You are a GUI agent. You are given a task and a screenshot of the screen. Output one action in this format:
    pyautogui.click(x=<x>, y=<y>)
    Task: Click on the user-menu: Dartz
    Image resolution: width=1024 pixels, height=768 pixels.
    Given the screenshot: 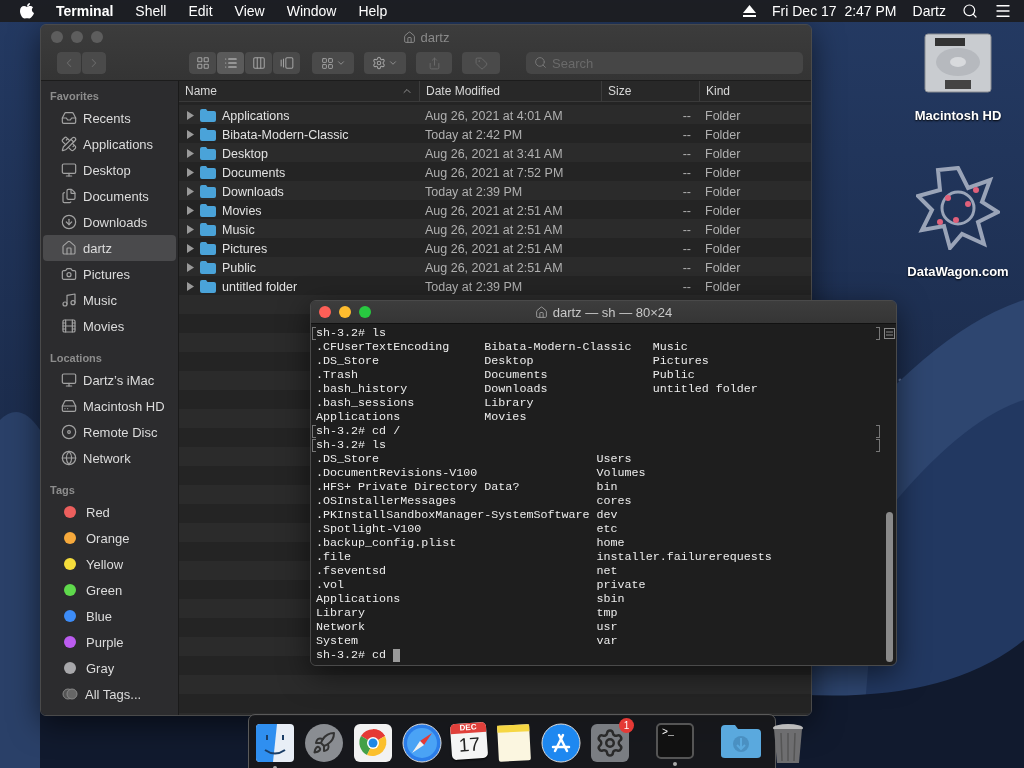 What is the action you would take?
    pyautogui.click(x=929, y=11)
    